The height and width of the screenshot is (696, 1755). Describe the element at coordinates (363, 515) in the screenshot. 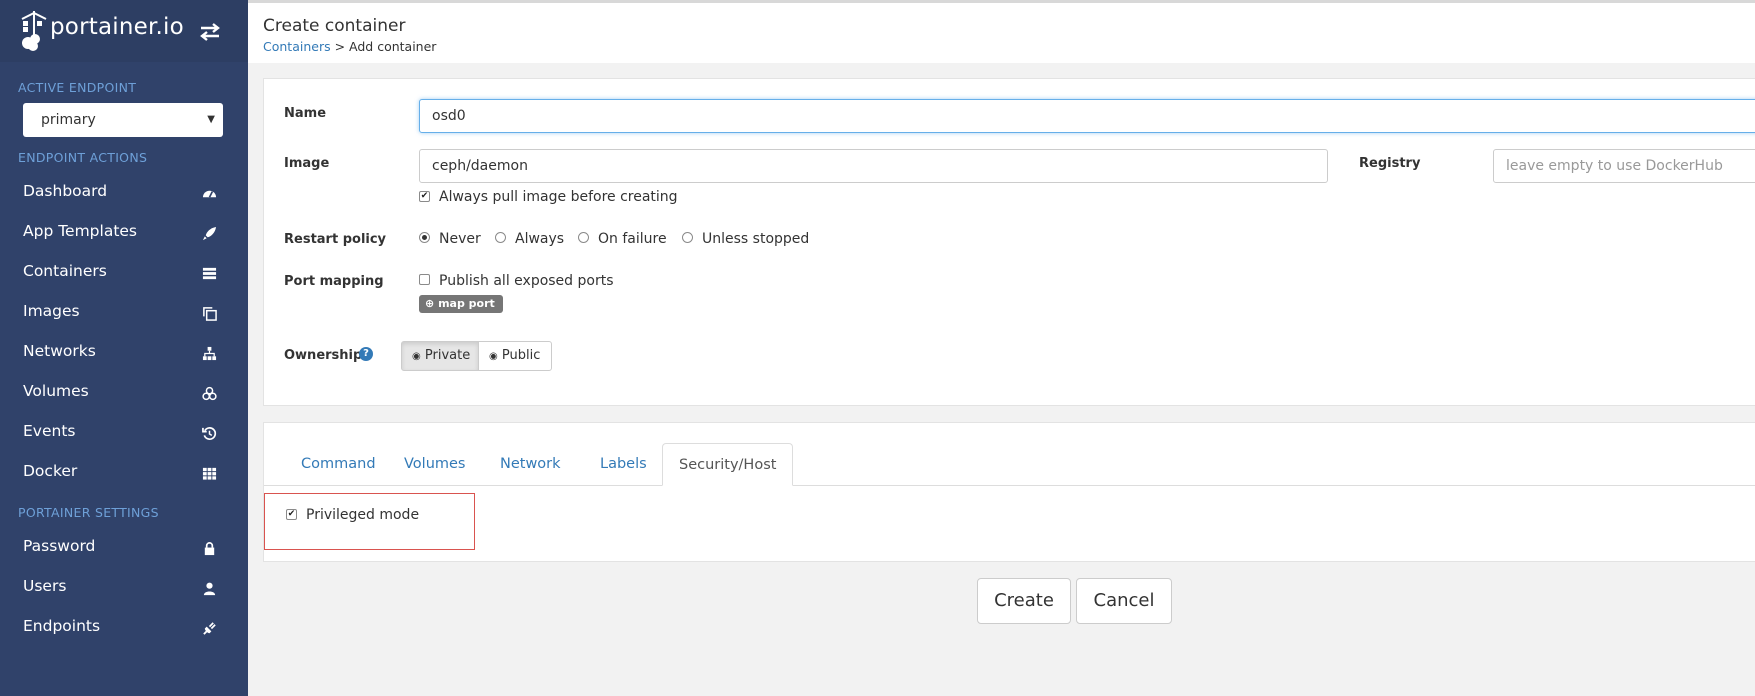

I see `privileged-mode-label: Privileged mode` at that location.